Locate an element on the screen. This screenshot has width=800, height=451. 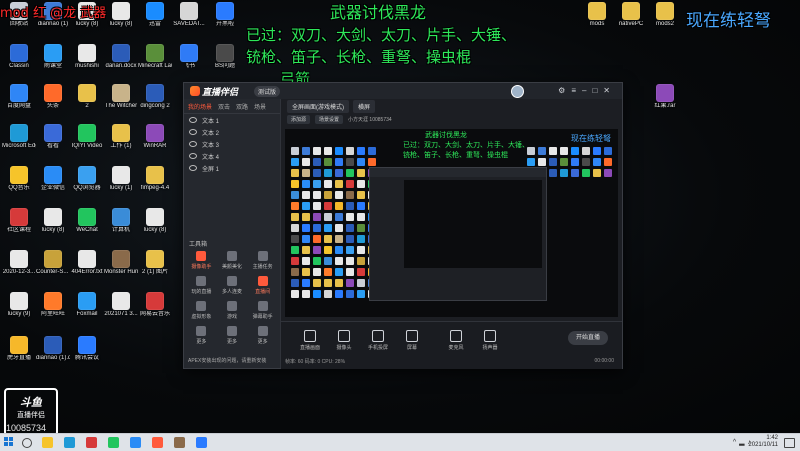
desktop-icon: lucky (1) is located at coordinates (121, 179).